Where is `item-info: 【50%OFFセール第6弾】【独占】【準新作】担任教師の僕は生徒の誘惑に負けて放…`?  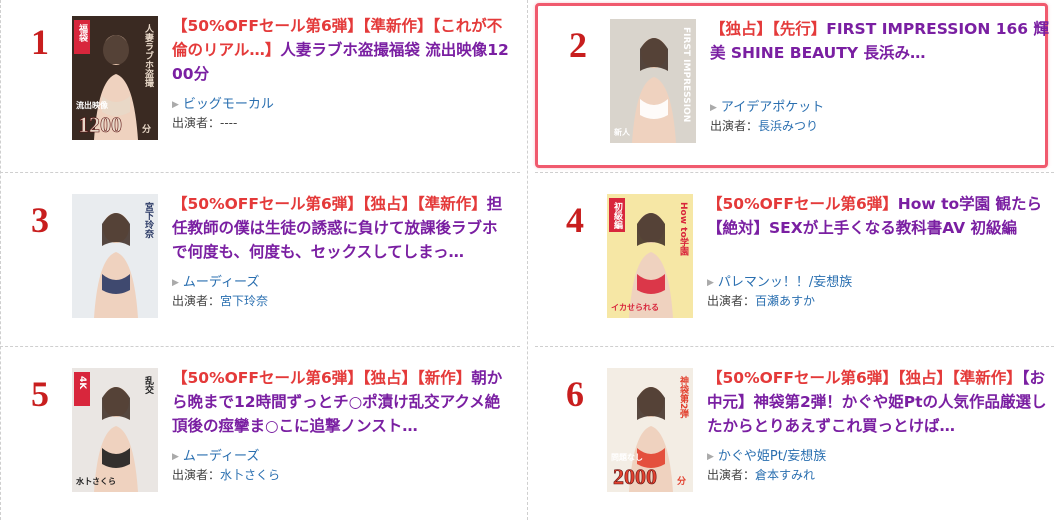
item-info: 【50%OFFセール第6弾】【独占】【準新作】担任教師の僕は生徒の誘惑に負けて放… is located at coordinates (342, 251).